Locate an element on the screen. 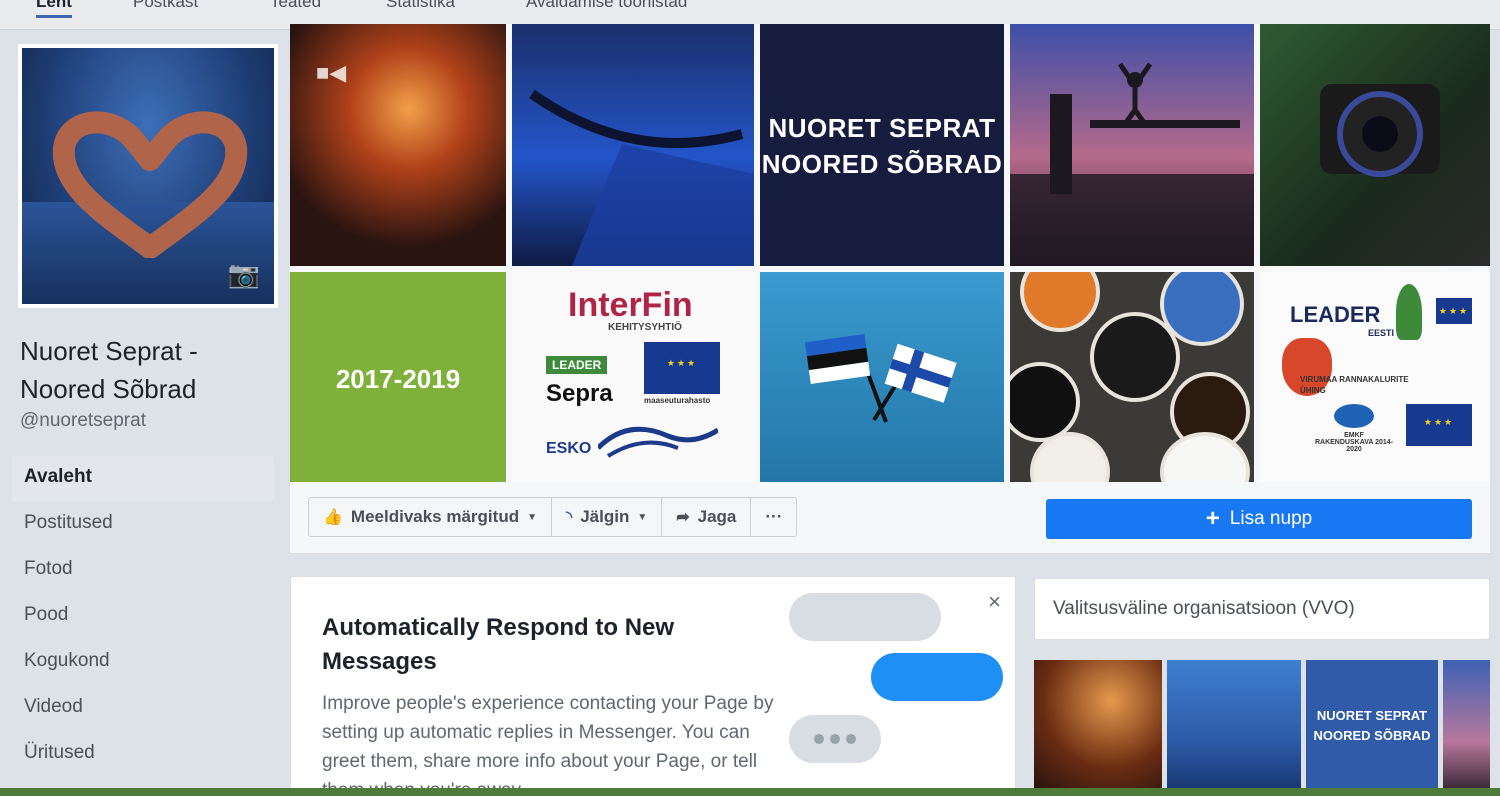 Image resolution: width=1500 pixels, height=796 pixels. thumbnail-title-line1: NUORET SEPRAT is located at coordinates (1372, 715).